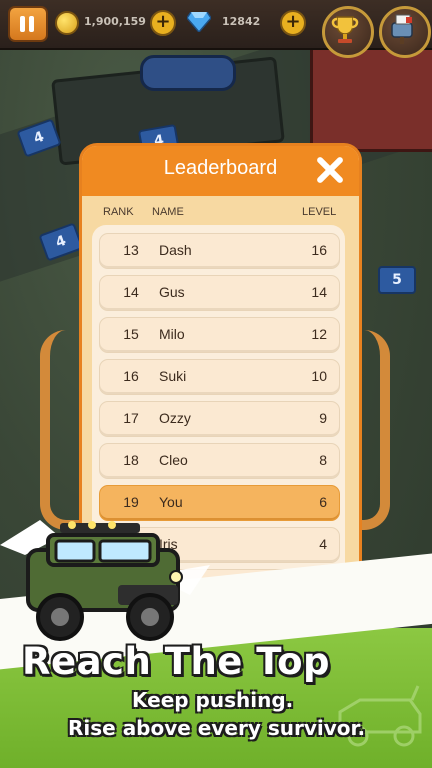 The width and height of the screenshot is (432, 768). I want to click on row-name: Suki, so click(173, 376).